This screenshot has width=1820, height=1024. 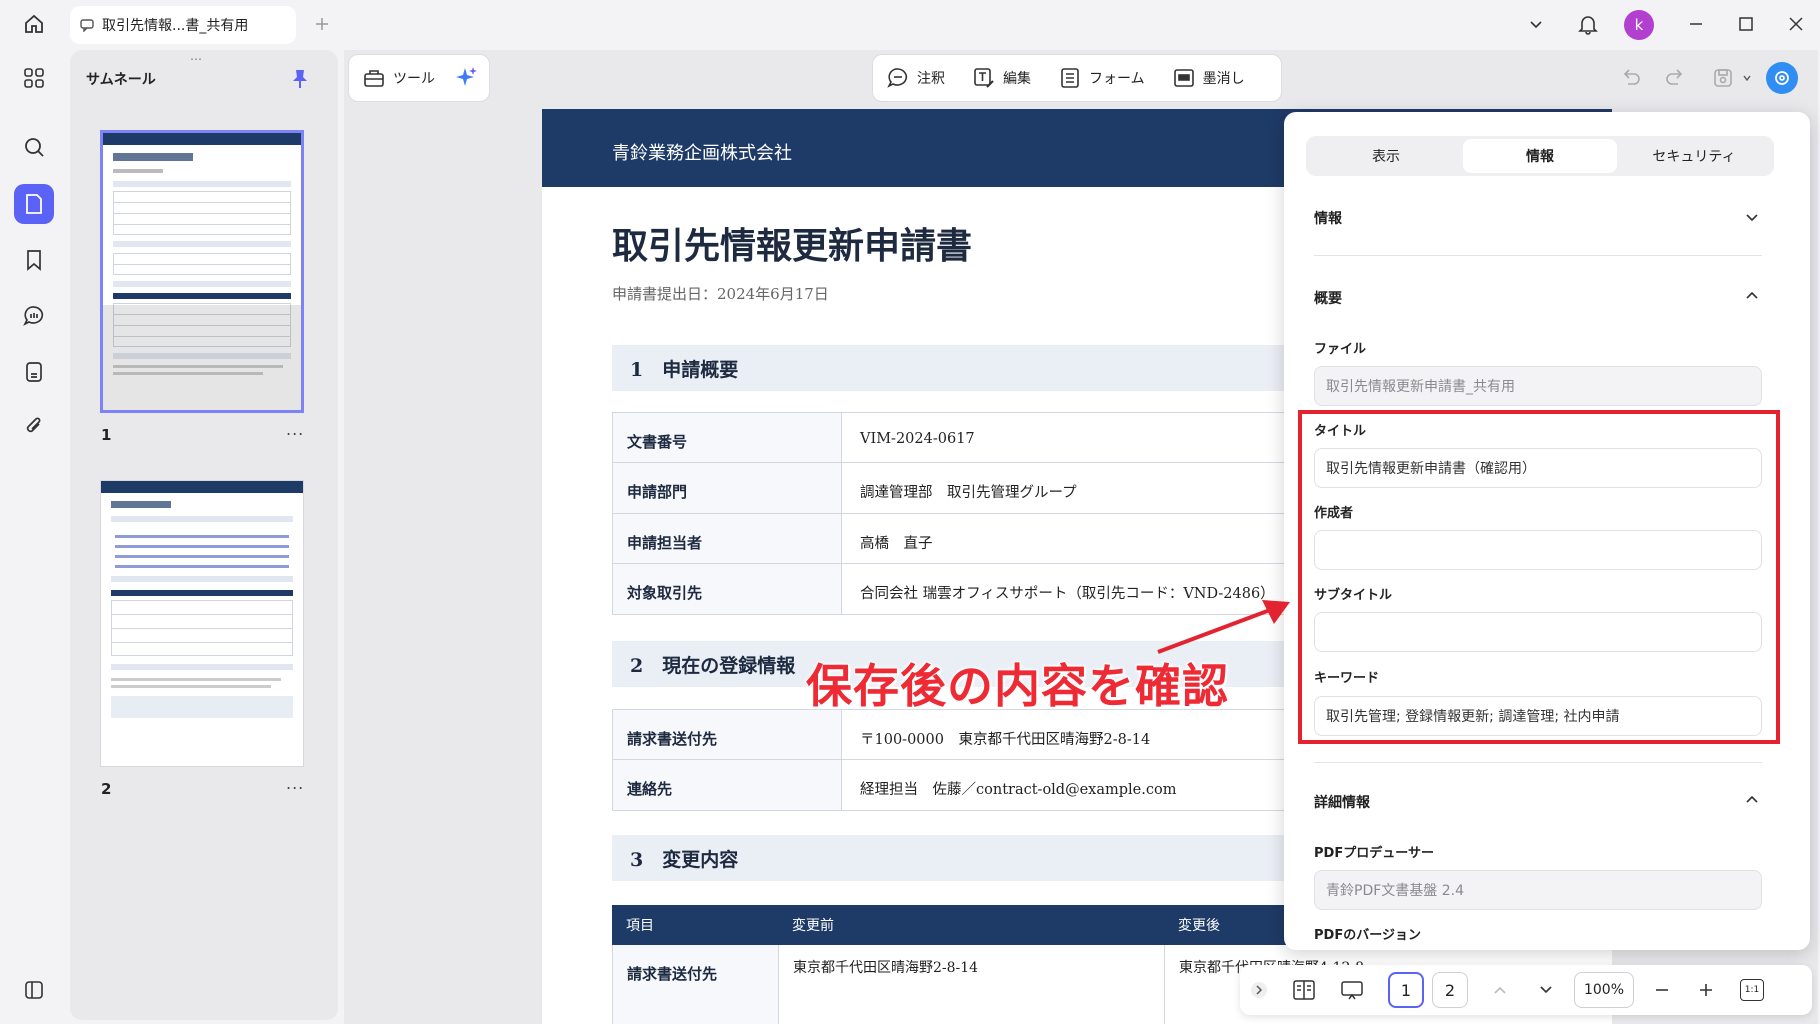 What do you see at coordinates (792, 246) in the screenshot?
I see `document-title: 取引先情報更新申請書` at bounding box center [792, 246].